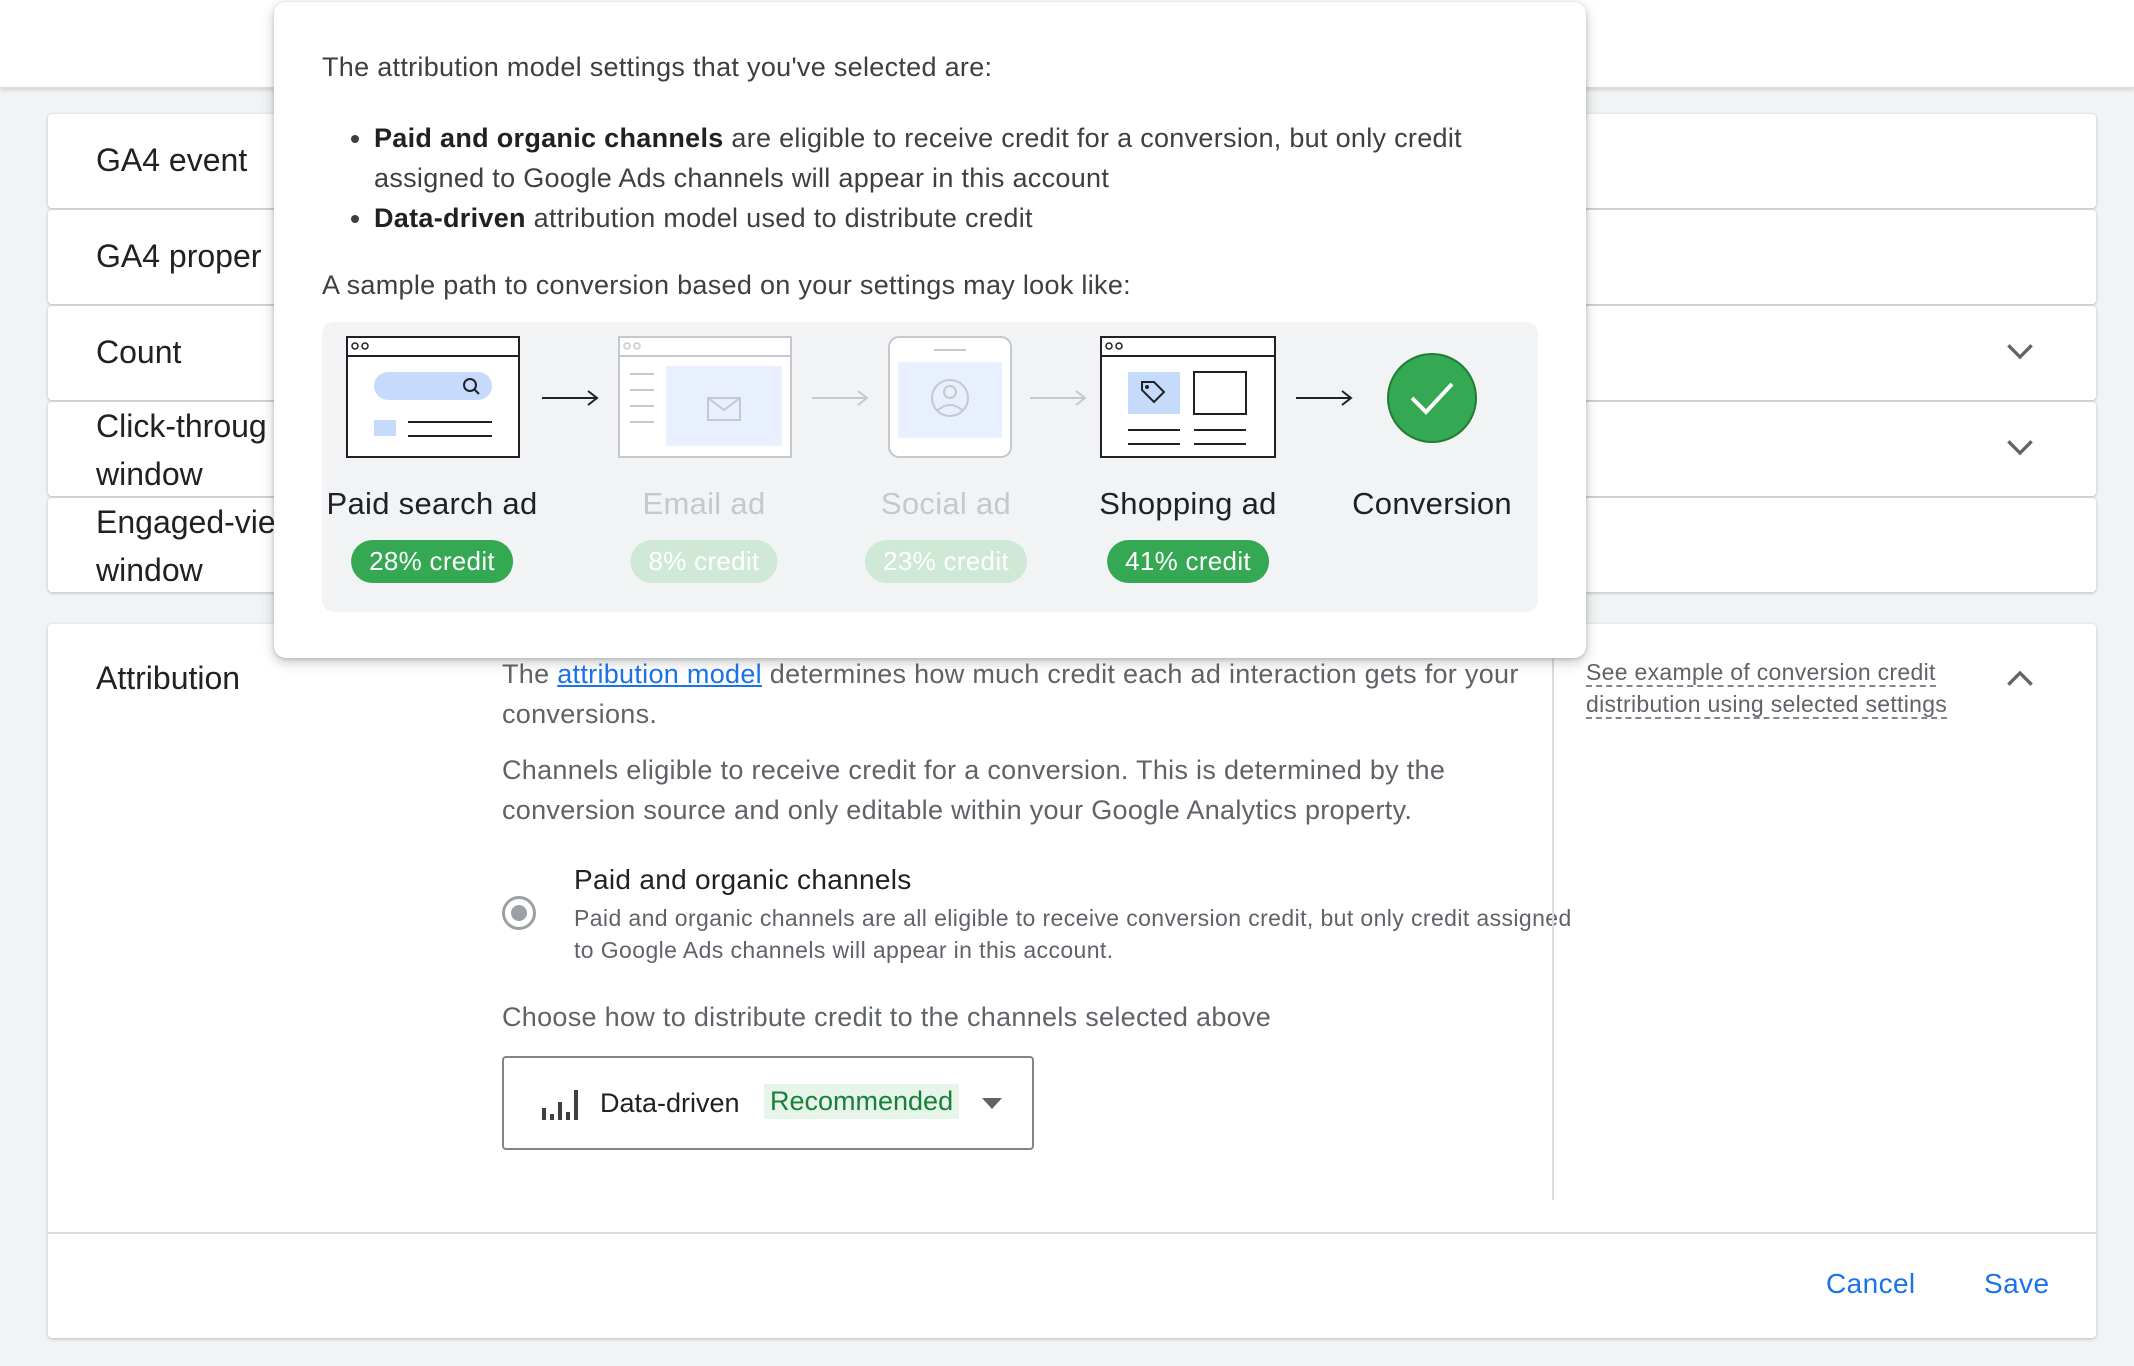  I want to click on row-label: GA4 event, so click(172, 160).